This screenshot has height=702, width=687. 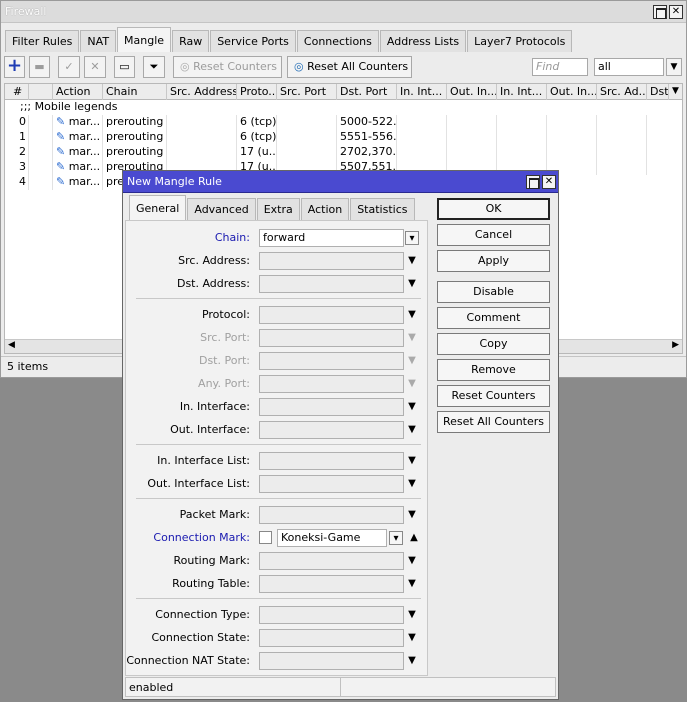 I want to click on tab-mangle: Mangle, so click(x=144, y=39).